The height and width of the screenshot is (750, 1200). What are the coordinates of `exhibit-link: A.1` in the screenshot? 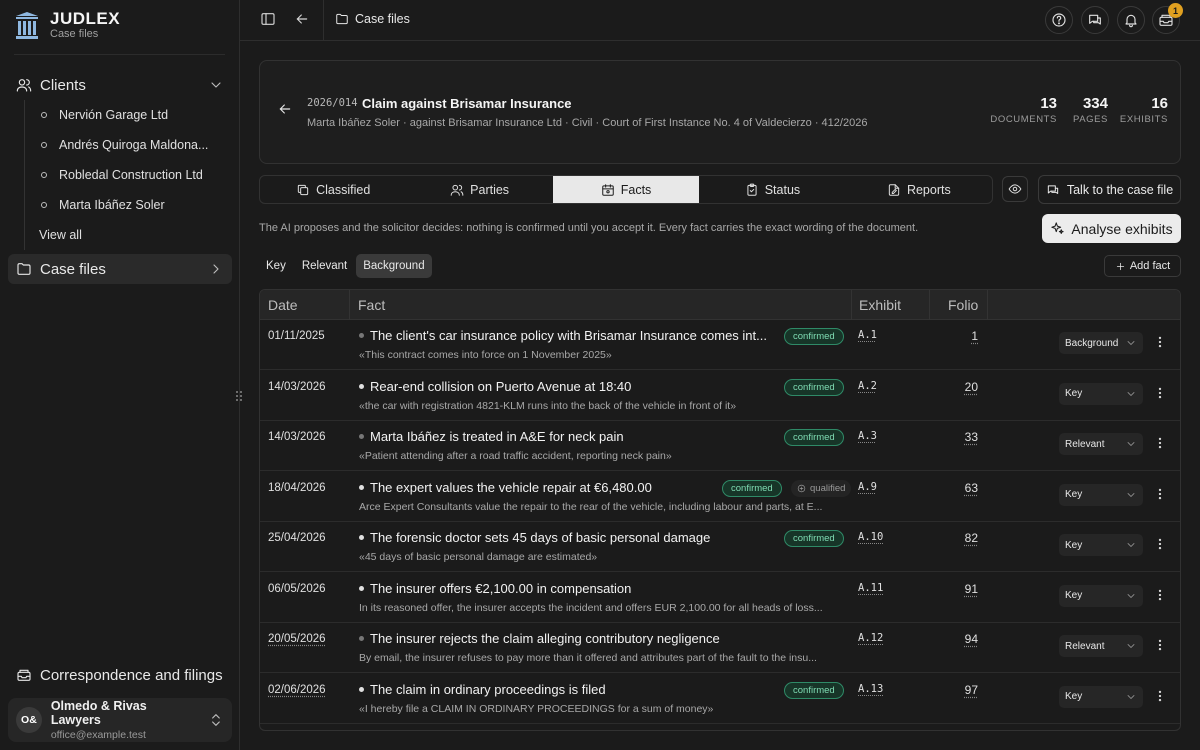 It's located at (867, 335).